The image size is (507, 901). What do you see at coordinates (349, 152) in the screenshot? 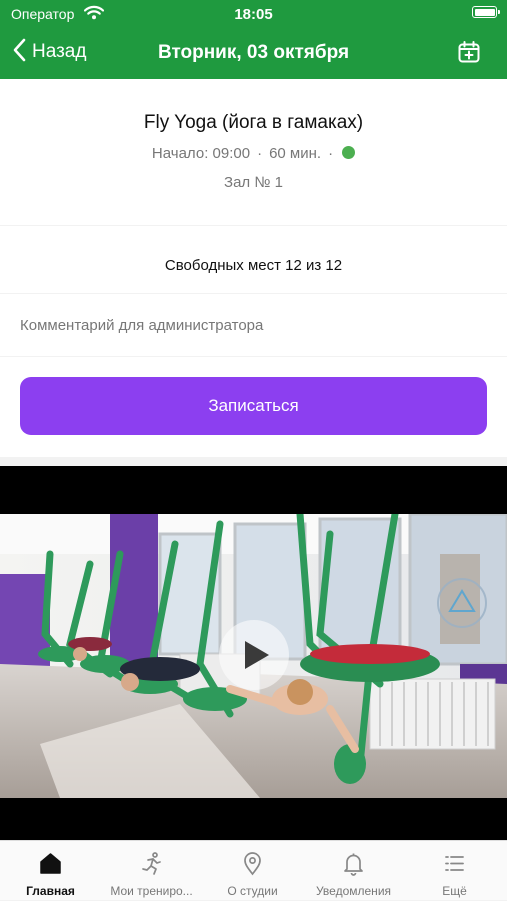
I see `status-indicator` at bounding box center [349, 152].